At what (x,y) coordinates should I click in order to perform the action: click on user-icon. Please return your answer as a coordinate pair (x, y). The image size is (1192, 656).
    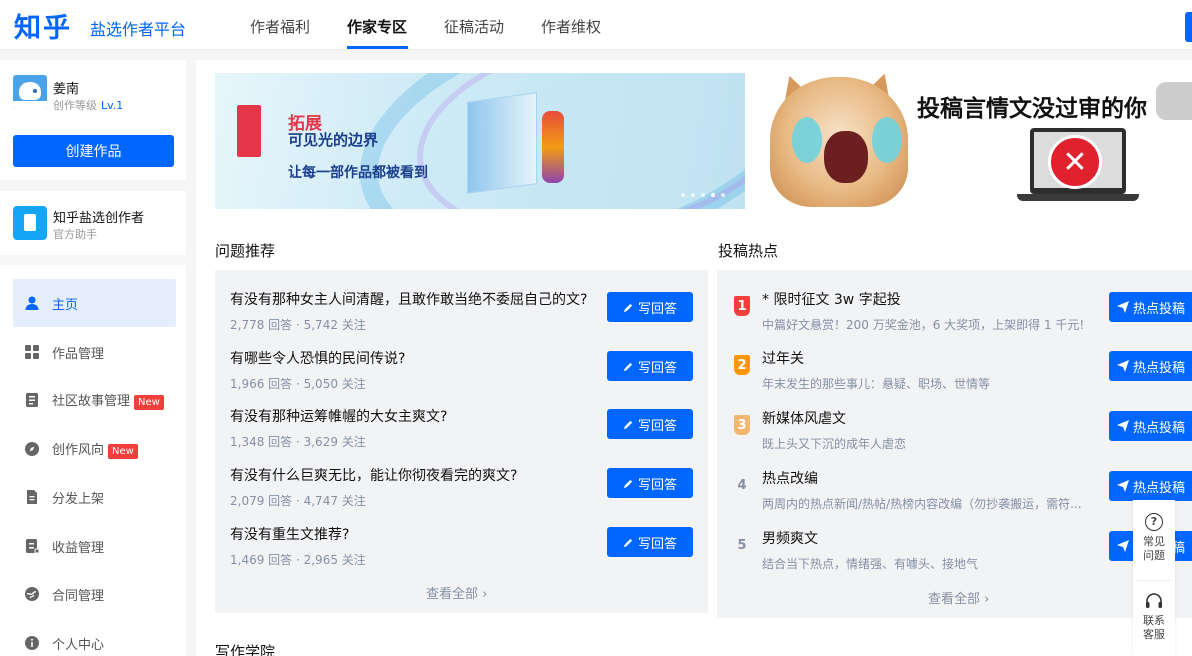
    Looking at the image, I should click on (32, 303).